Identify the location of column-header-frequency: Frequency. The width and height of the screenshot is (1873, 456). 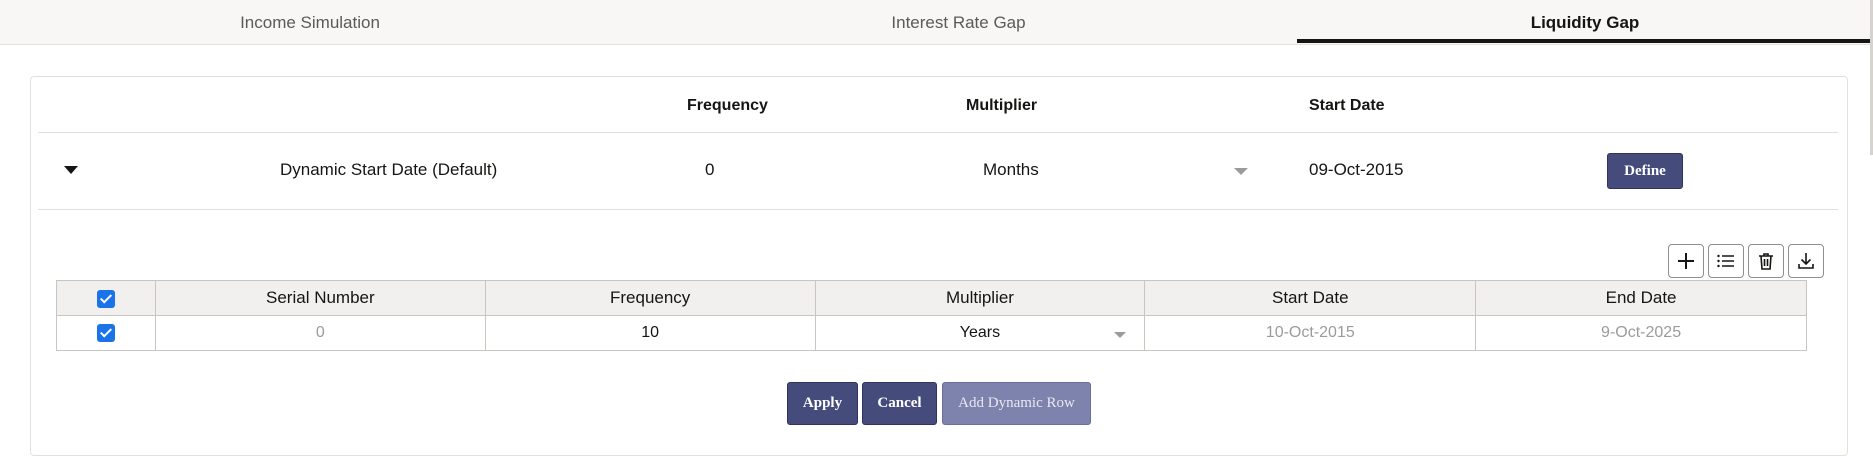
(650, 298).